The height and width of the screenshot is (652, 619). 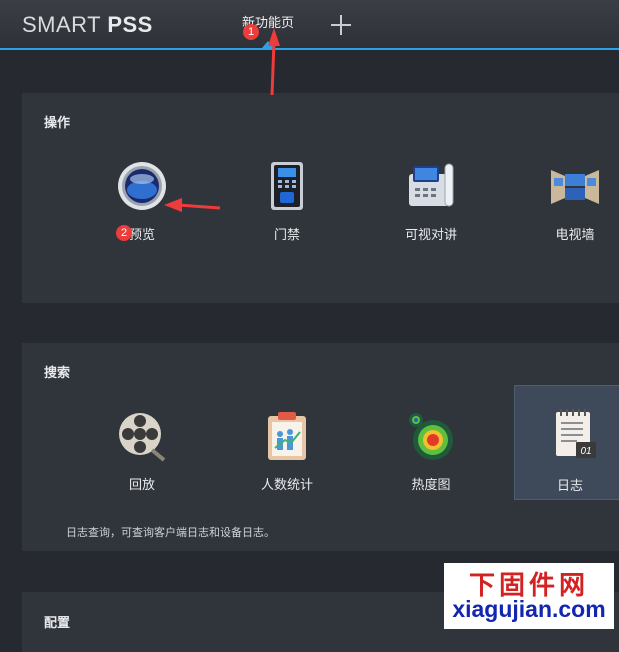 What do you see at coordinates (57, 373) in the screenshot?
I see `search-section-title: 搜索` at bounding box center [57, 373].